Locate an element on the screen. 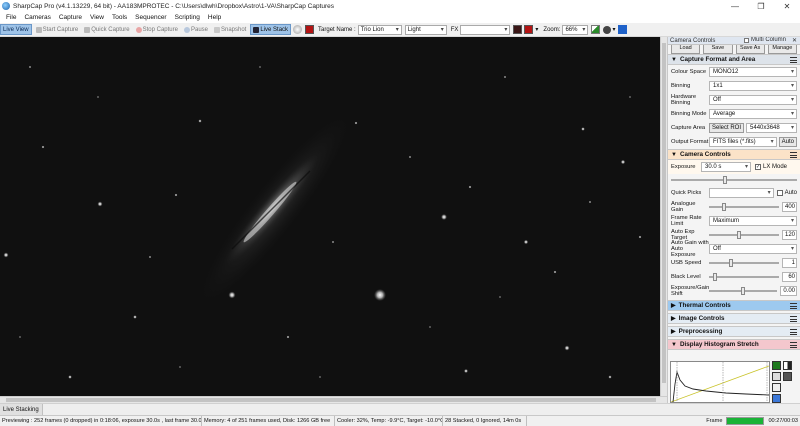 This screenshot has width=800, height=426. auto-exp-target-slider is located at coordinates (744, 235).